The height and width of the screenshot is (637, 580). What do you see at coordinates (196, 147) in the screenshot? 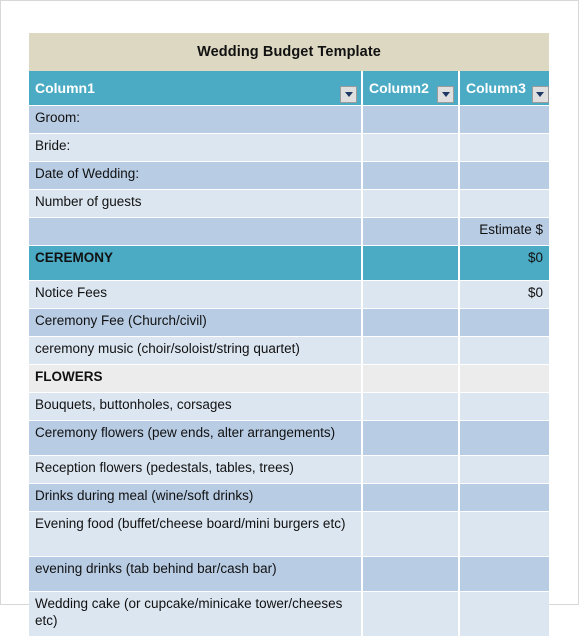
I see `cell-label: Bride:` at bounding box center [196, 147].